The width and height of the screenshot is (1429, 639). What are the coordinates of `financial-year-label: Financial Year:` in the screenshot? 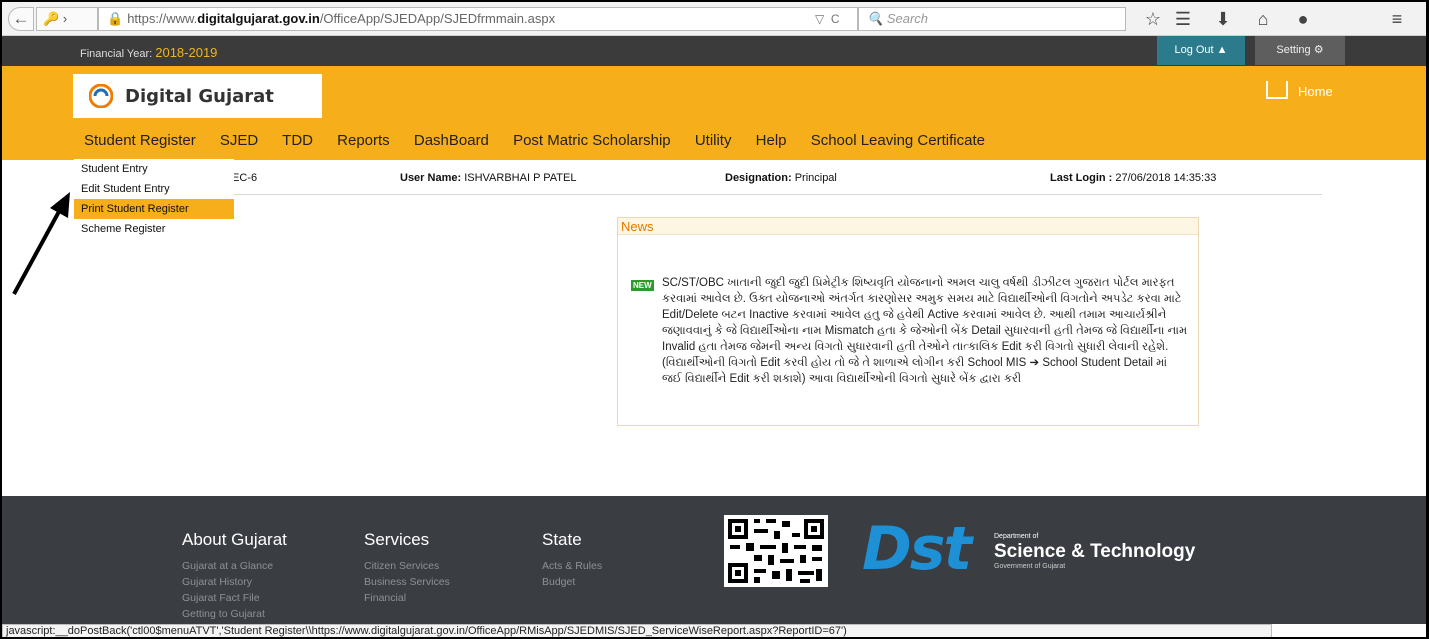 It's located at (116, 54).